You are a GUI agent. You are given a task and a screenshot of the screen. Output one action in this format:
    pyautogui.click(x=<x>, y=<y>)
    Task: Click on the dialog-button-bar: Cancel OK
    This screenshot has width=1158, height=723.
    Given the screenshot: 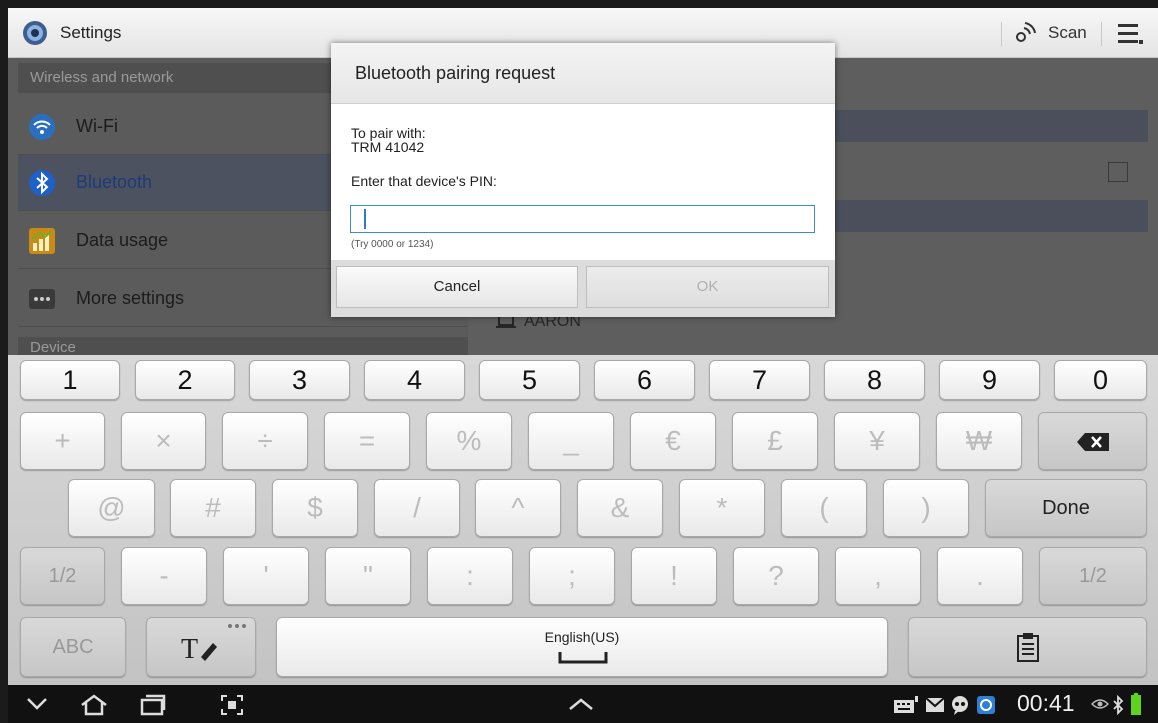 What is the action you would take?
    pyautogui.click(x=583, y=288)
    